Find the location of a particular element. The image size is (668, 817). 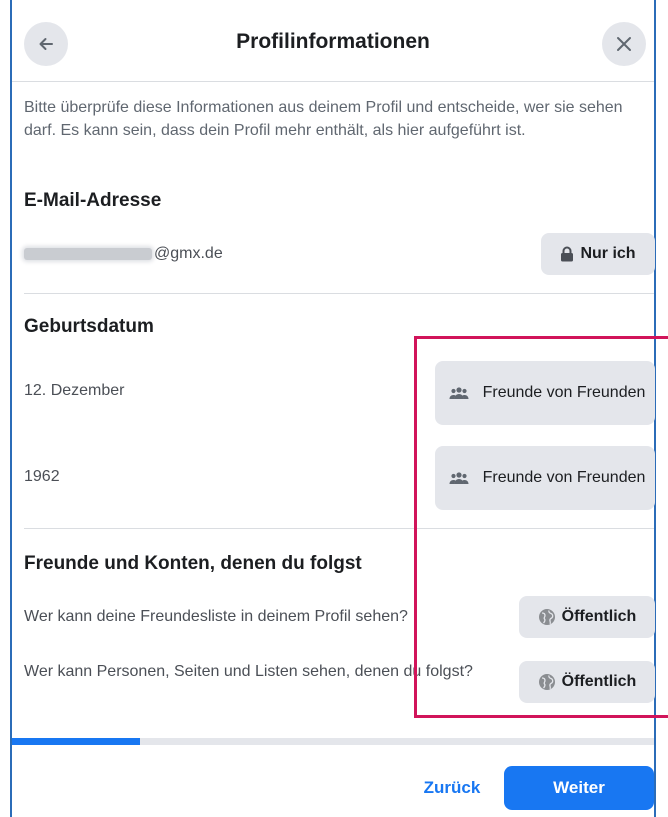

close-button is located at coordinates (624, 44).